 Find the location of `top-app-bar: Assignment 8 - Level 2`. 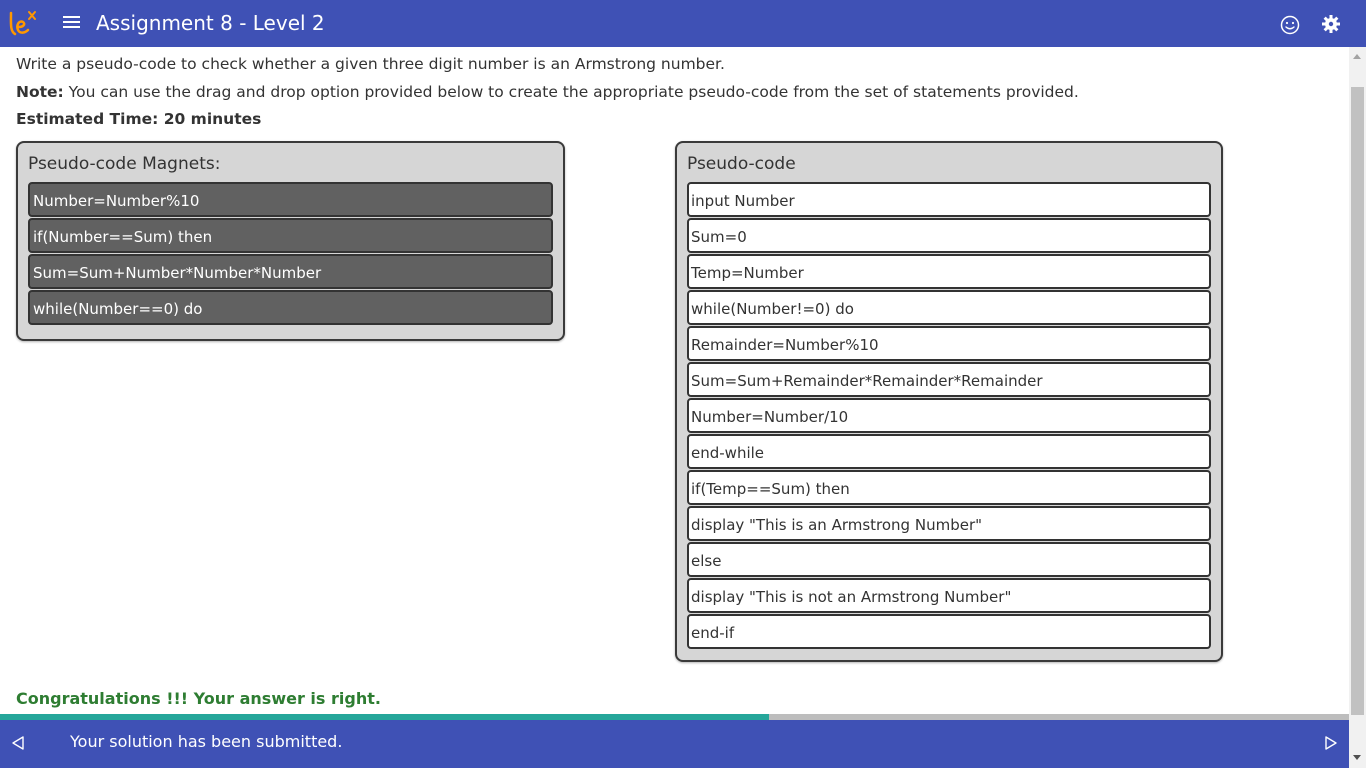

top-app-bar: Assignment 8 - Level 2 is located at coordinates (683, 23).